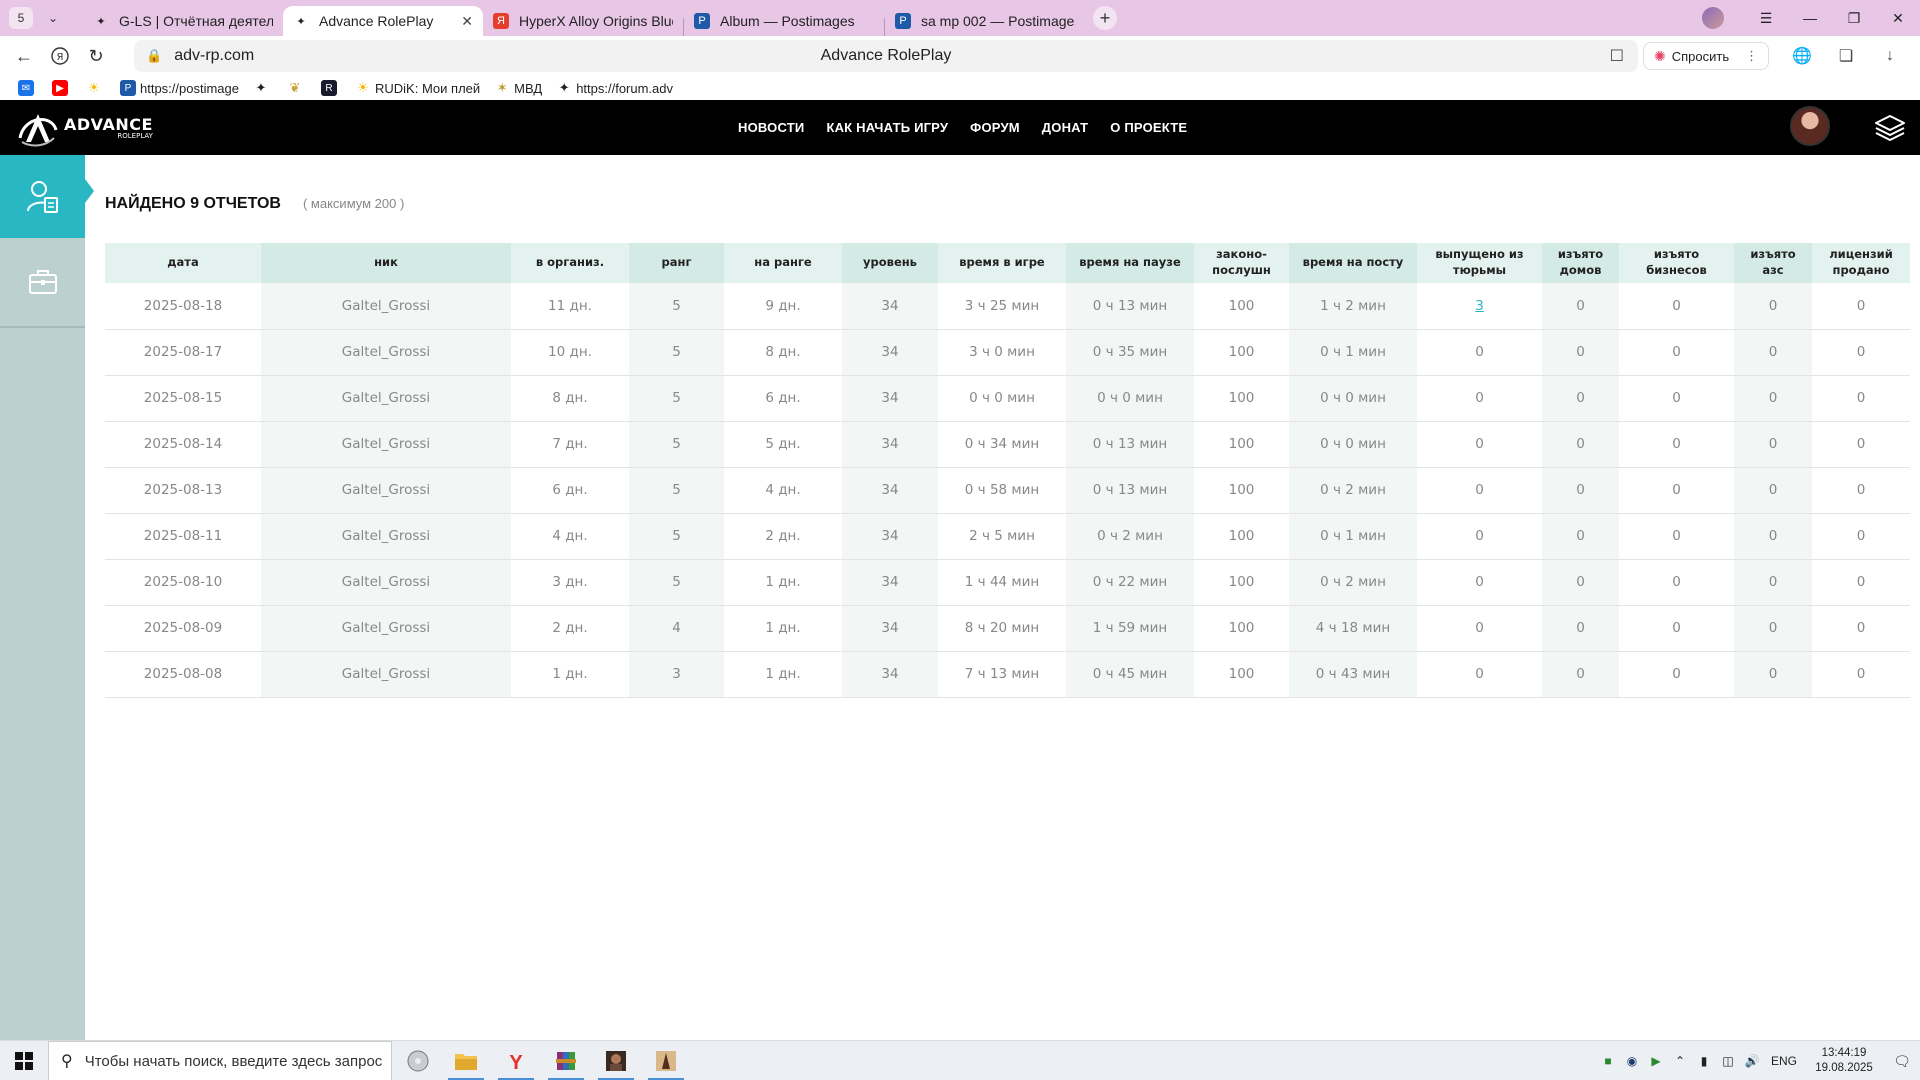 Image resolution: width=1920 pixels, height=1080 pixels. I want to click on site-logo: ADVANCE ROLEPLAY, so click(84, 128).